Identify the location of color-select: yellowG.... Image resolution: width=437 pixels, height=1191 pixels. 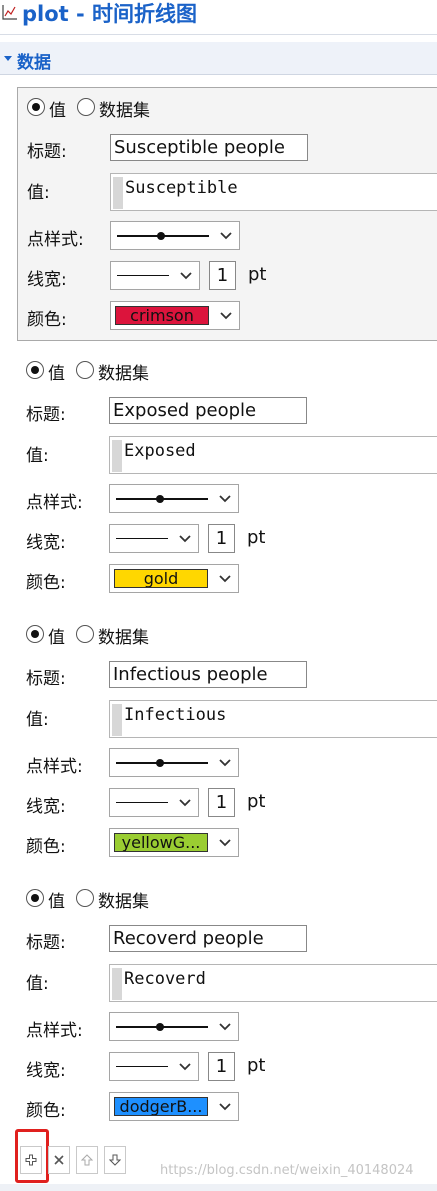
(174, 842).